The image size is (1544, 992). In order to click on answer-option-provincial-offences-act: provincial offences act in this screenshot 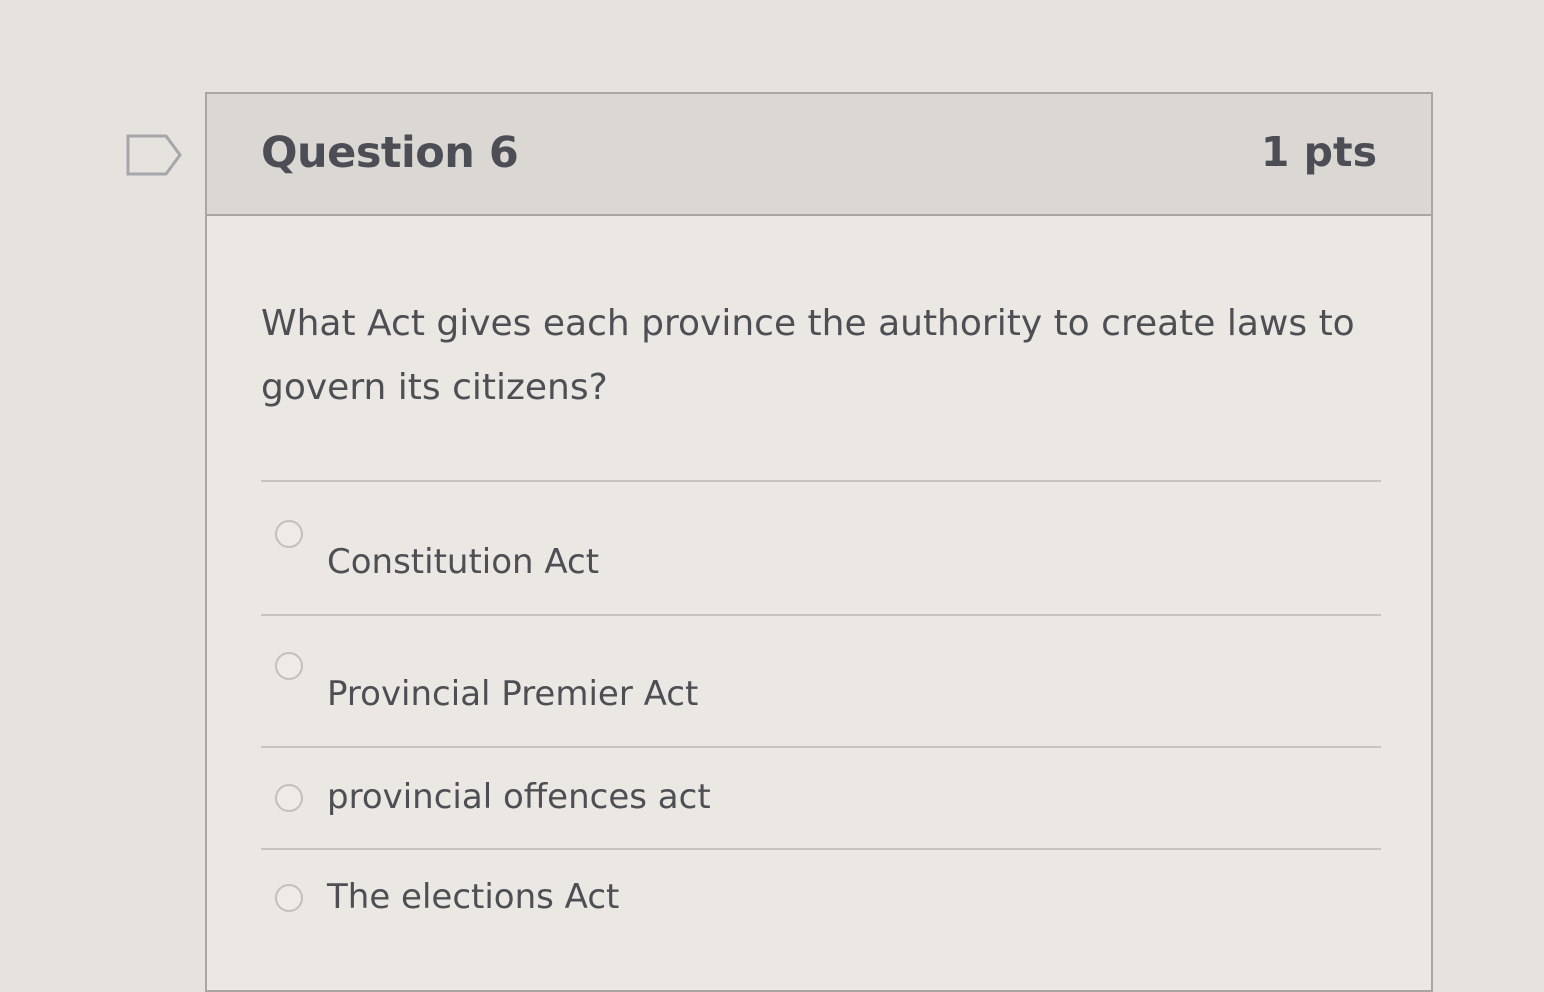, I will do `click(821, 809)`.